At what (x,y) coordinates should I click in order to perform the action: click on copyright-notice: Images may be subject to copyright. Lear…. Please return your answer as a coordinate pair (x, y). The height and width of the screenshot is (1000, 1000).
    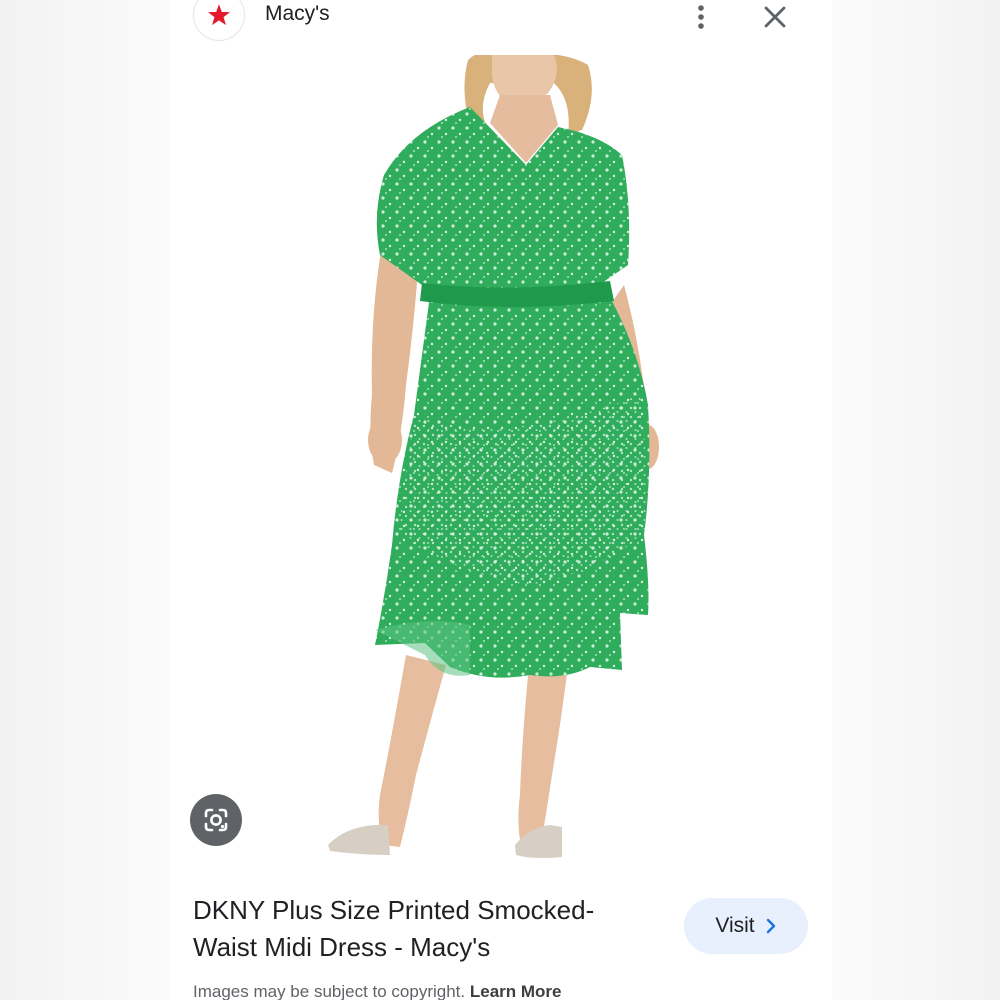
    Looking at the image, I should click on (377, 991).